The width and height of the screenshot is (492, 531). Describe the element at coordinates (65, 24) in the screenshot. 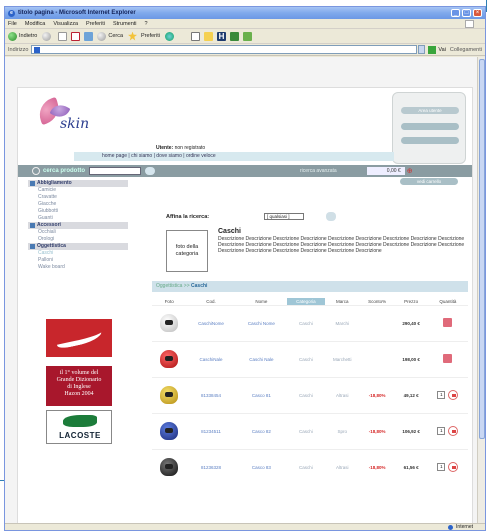

I see `menu-visualizza: Visualizza` at that location.